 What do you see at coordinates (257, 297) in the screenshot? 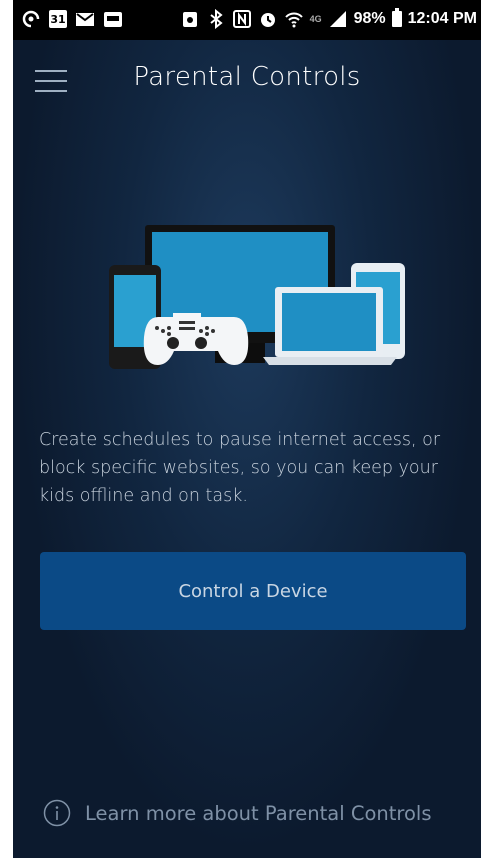
I see `devices-illustration` at bounding box center [257, 297].